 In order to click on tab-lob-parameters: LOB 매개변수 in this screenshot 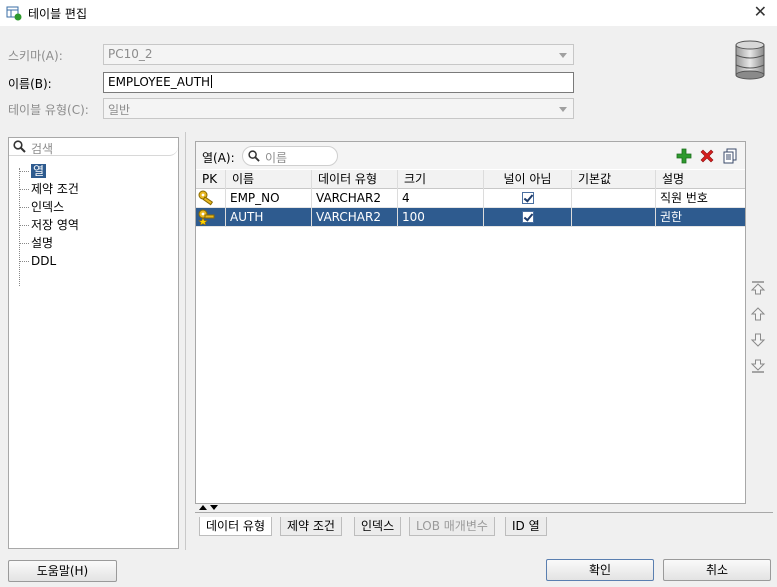, I will do `click(452, 526)`.